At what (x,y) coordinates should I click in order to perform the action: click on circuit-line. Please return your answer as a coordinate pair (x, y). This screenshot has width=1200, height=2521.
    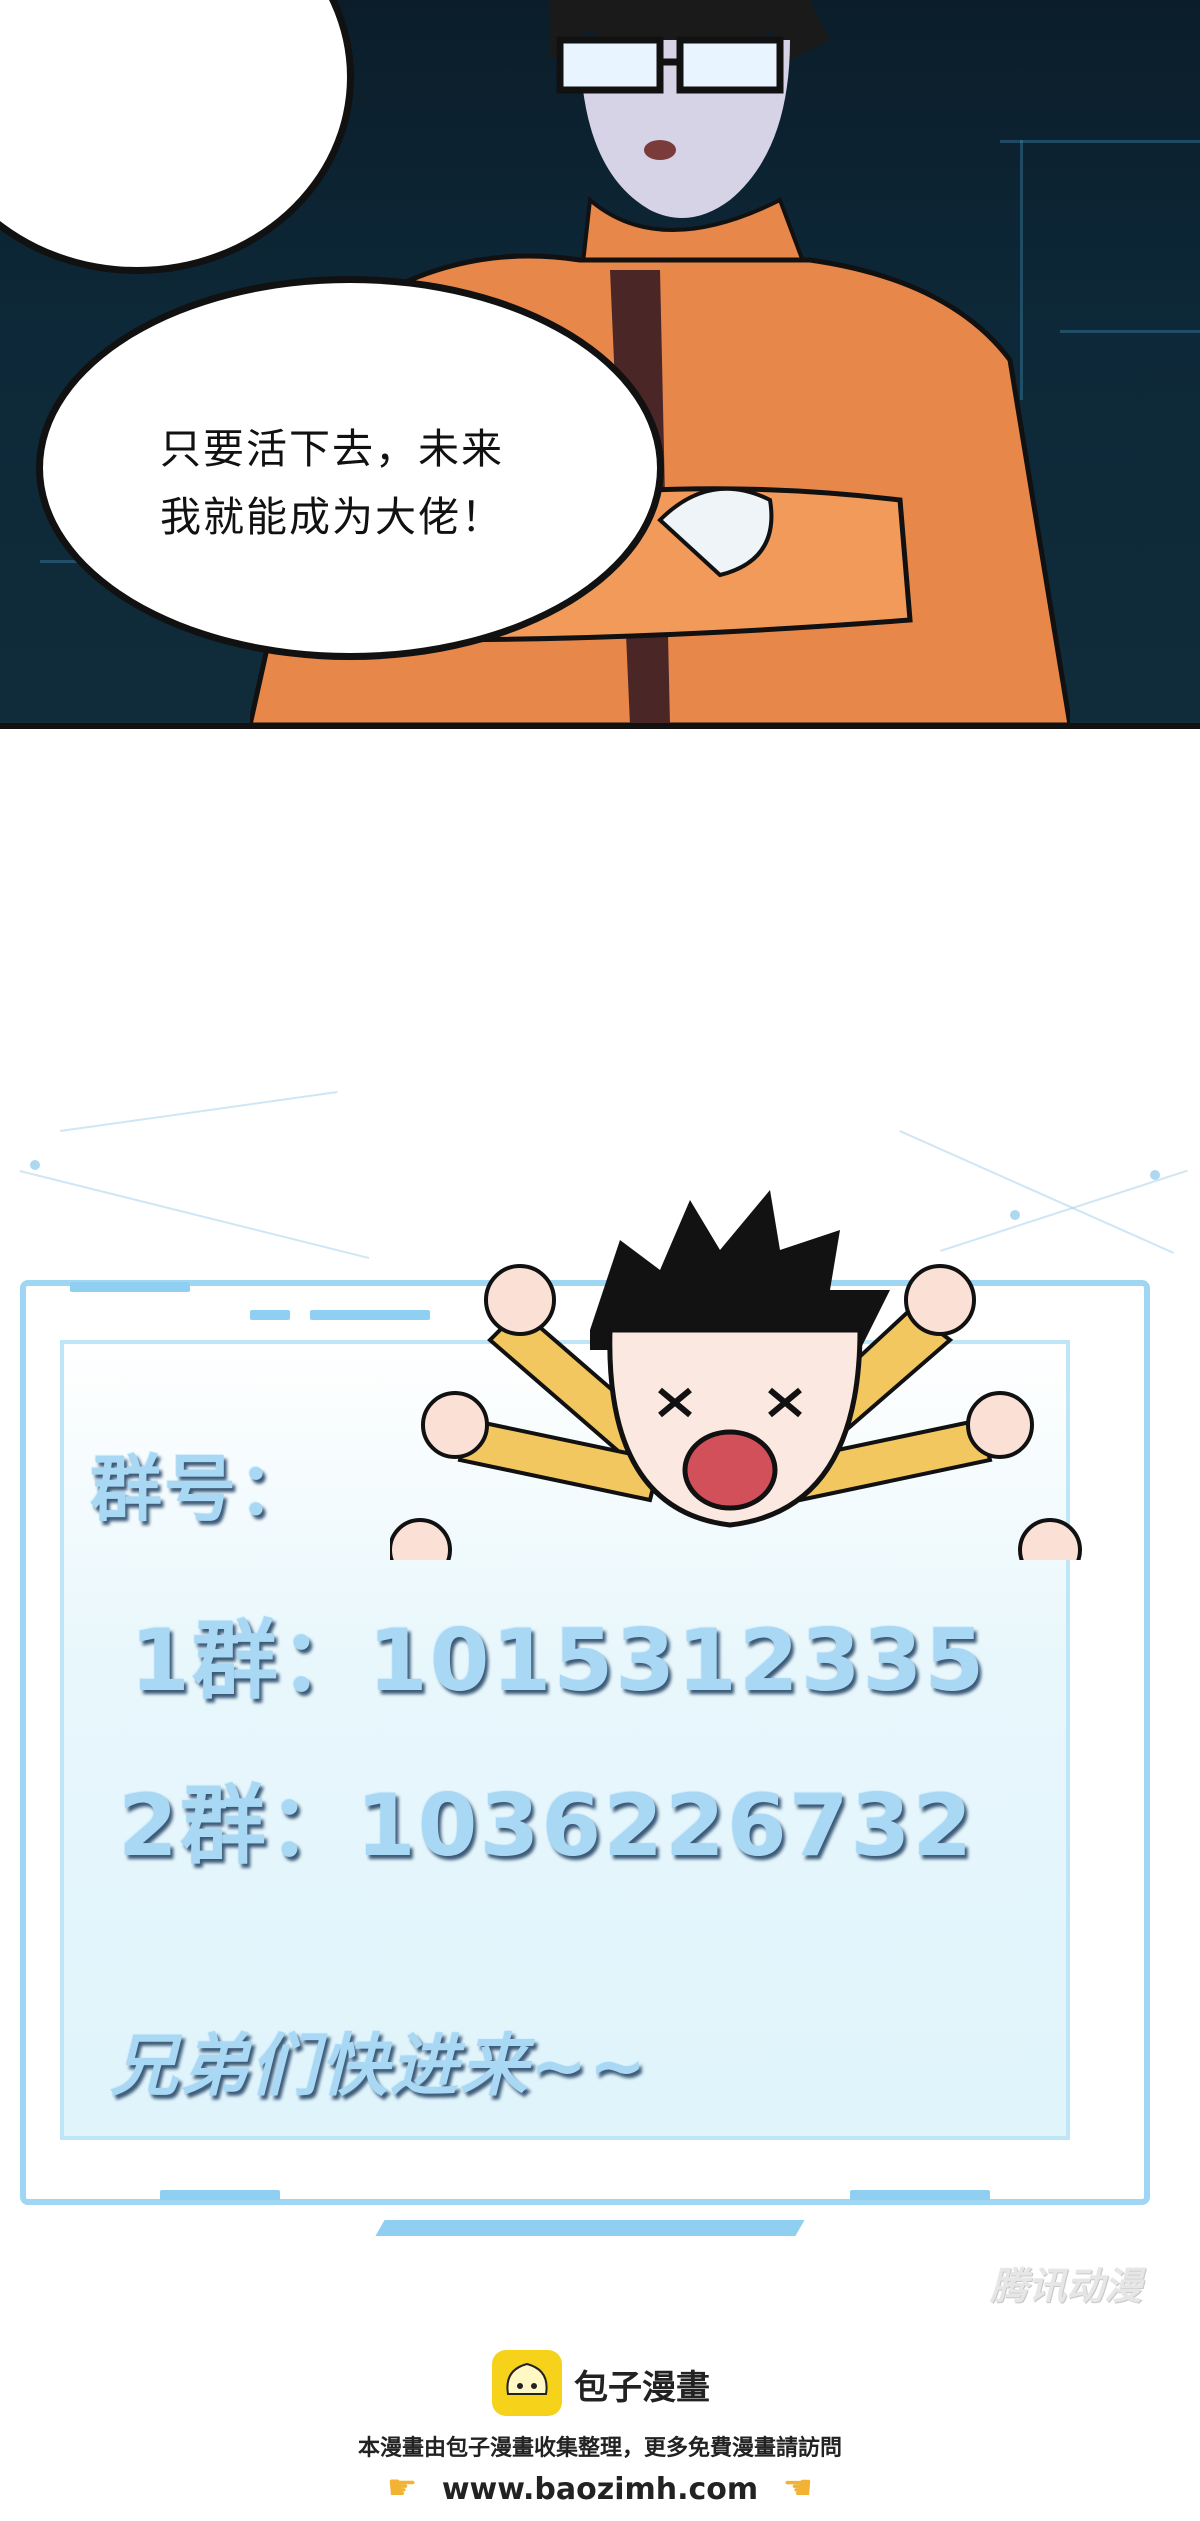
    Looking at the image, I should click on (1130, 331).